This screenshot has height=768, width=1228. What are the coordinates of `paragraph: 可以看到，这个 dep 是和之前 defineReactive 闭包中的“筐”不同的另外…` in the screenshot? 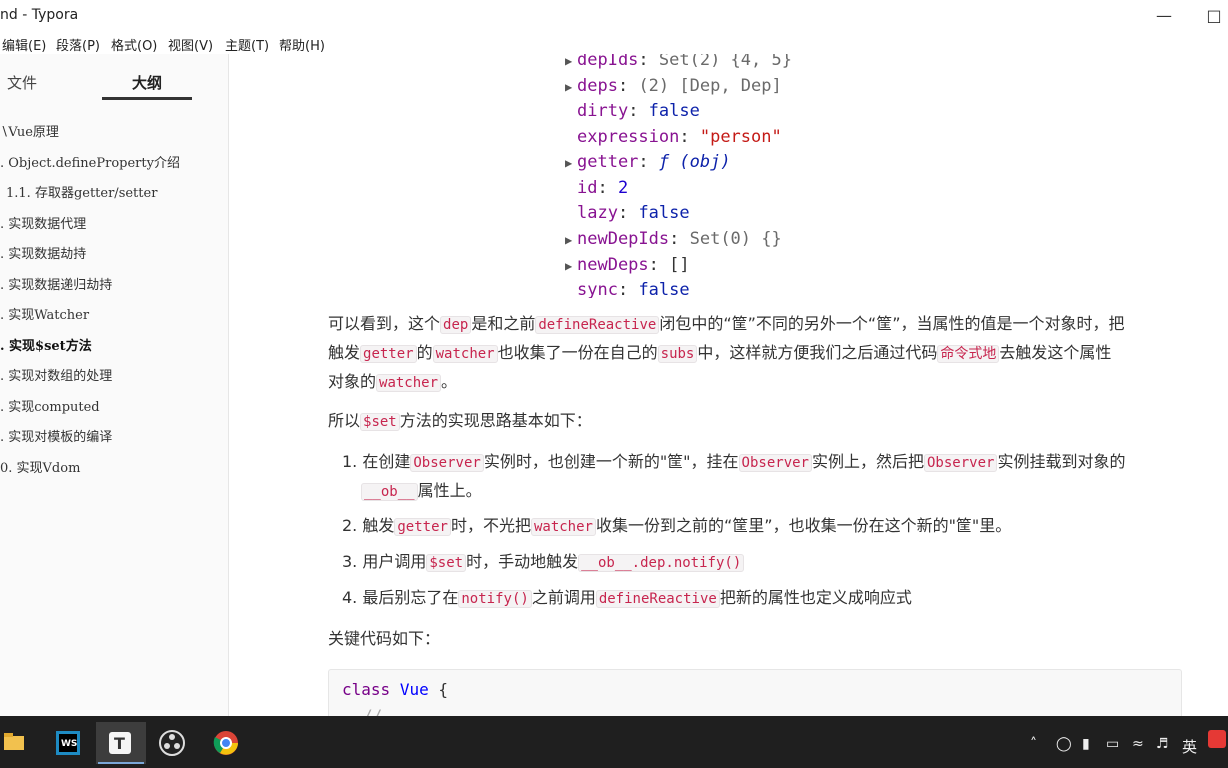 It's located at (726, 353).